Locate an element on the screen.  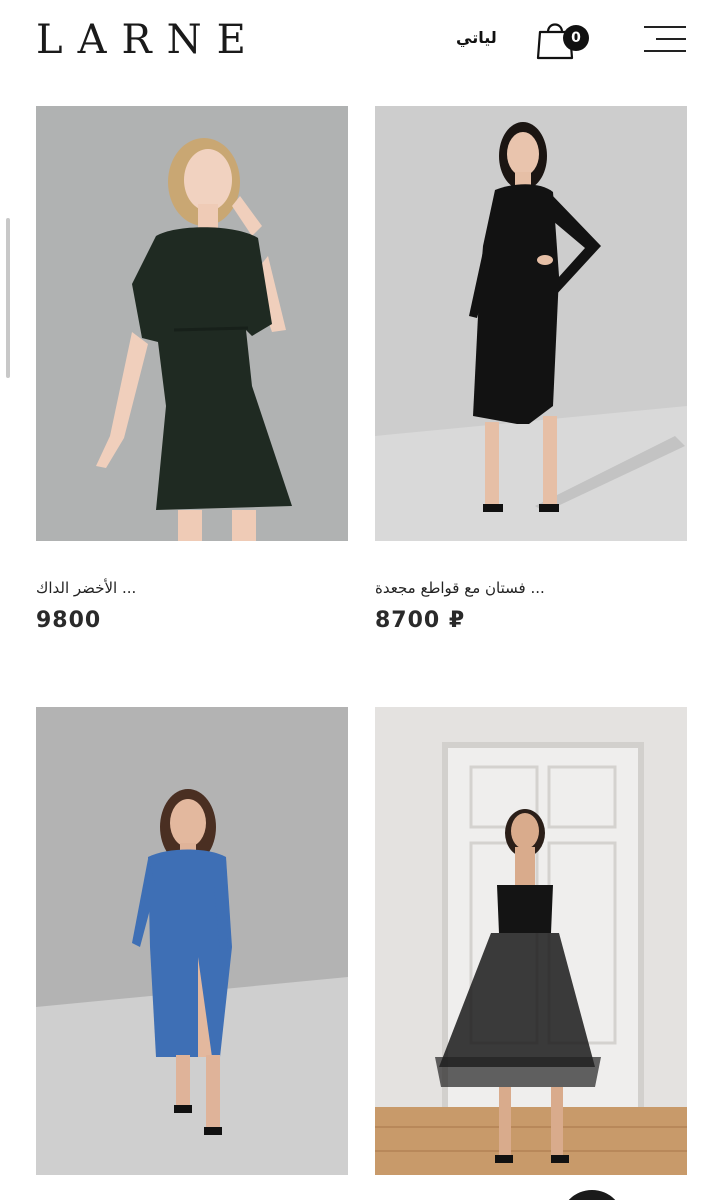
brand-logo: LARNE is located at coordinates (148, 40).